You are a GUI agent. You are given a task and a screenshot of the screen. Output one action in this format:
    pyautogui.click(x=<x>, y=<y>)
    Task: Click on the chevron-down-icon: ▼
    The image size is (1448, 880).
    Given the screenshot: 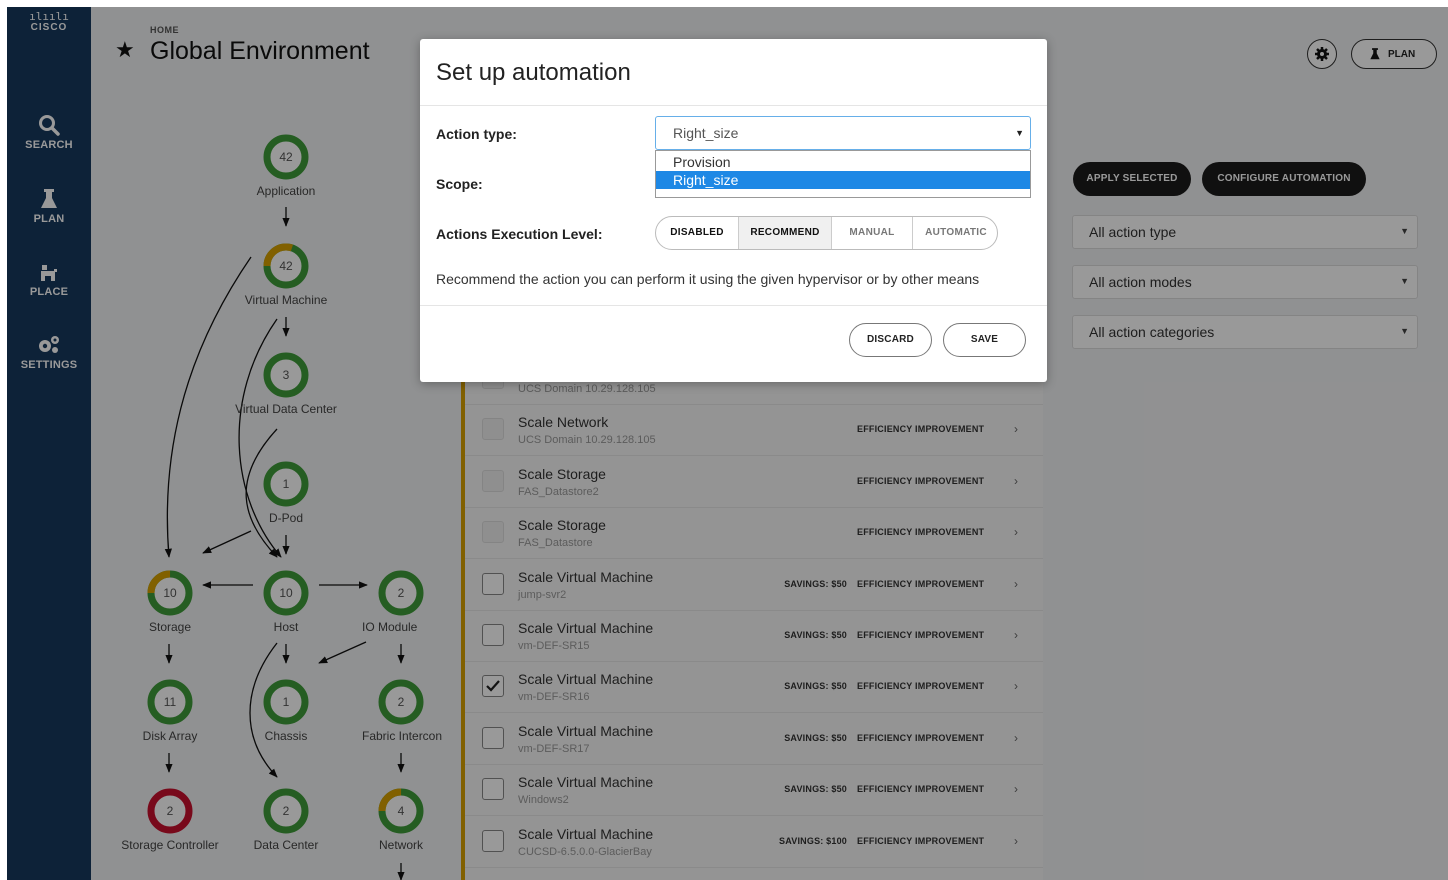 What is the action you would take?
    pyautogui.click(x=1019, y=133)
    